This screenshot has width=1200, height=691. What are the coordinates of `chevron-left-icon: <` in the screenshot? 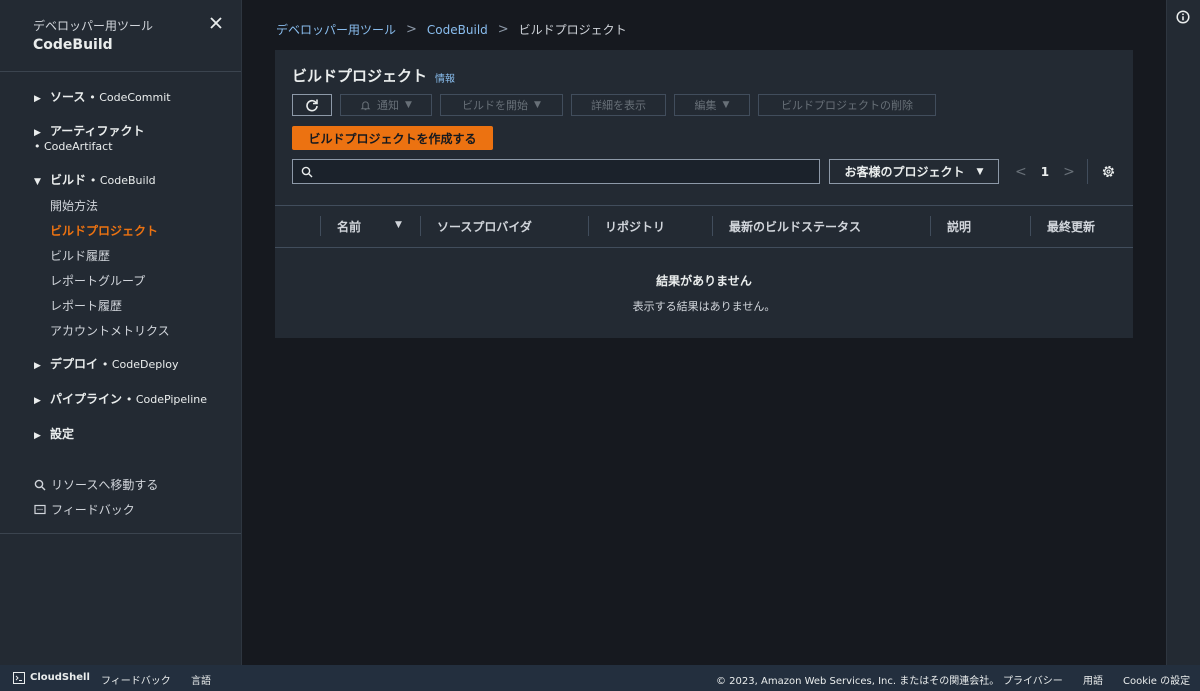 It's located at (1021, 172).